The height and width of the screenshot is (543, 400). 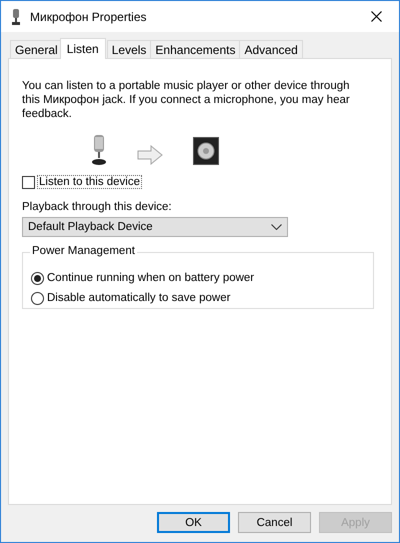 What do you see at coordinates (36, 49) in the screenshot?
I see `tab: General` at bounding box center [36, 49].